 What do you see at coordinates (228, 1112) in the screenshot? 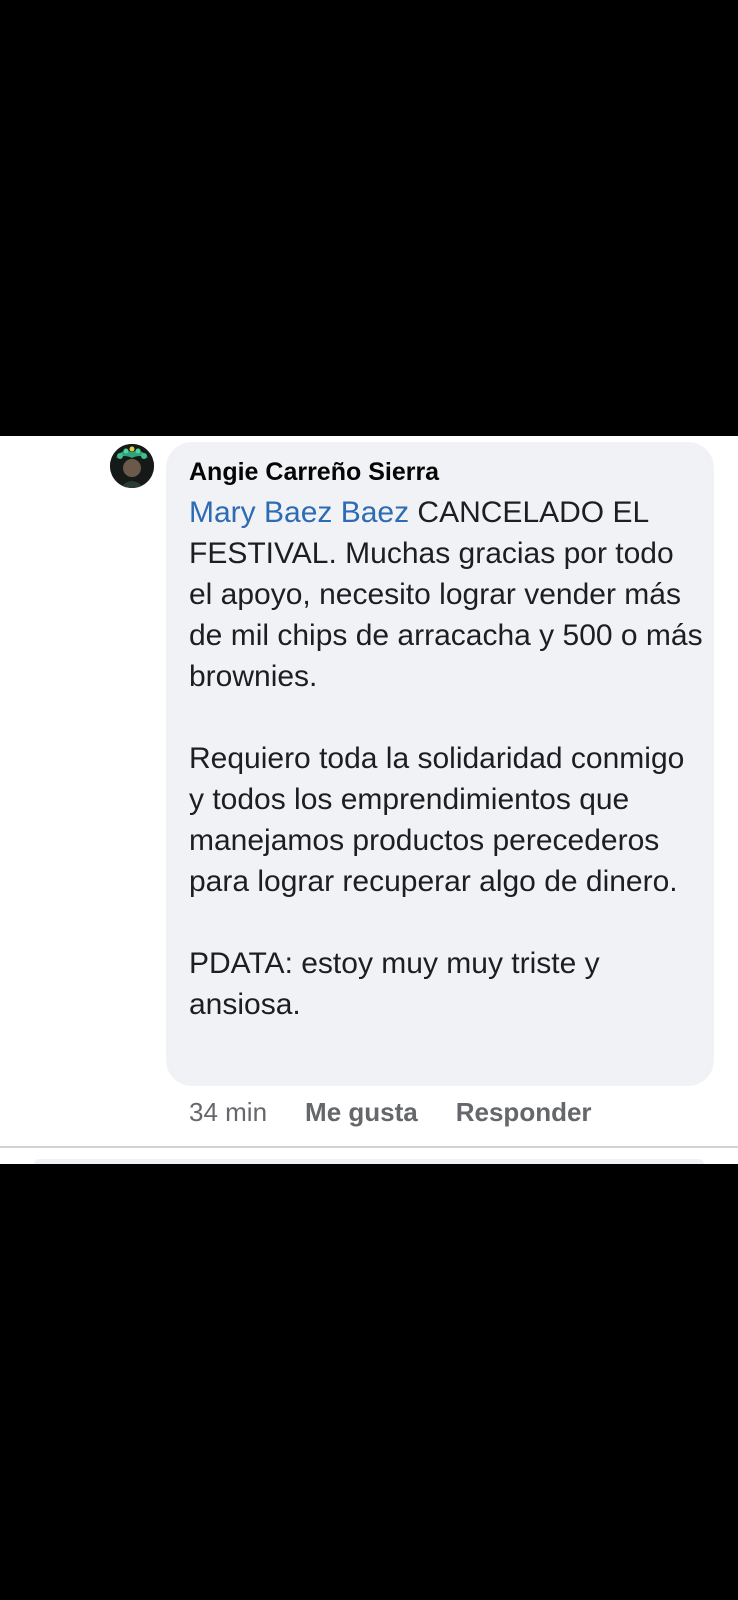
I see `comment-timestamp: 34 min` at bounding box center [228, 1112].